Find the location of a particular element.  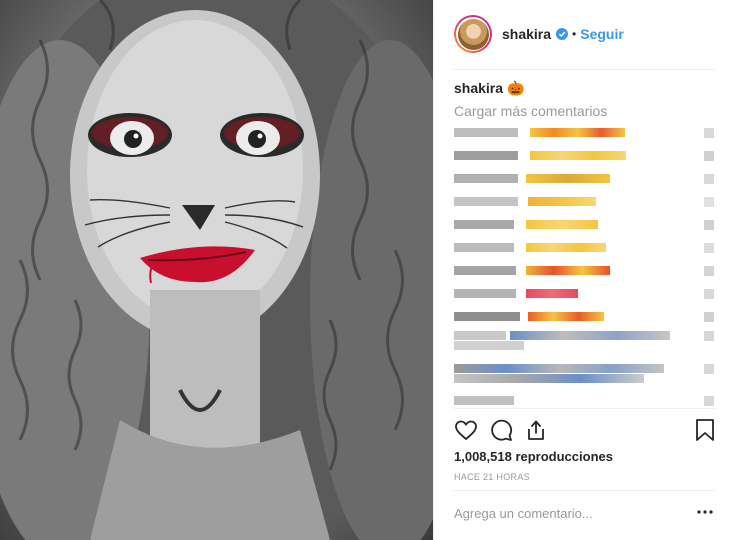

avatar is located at coordinates (473, 34).